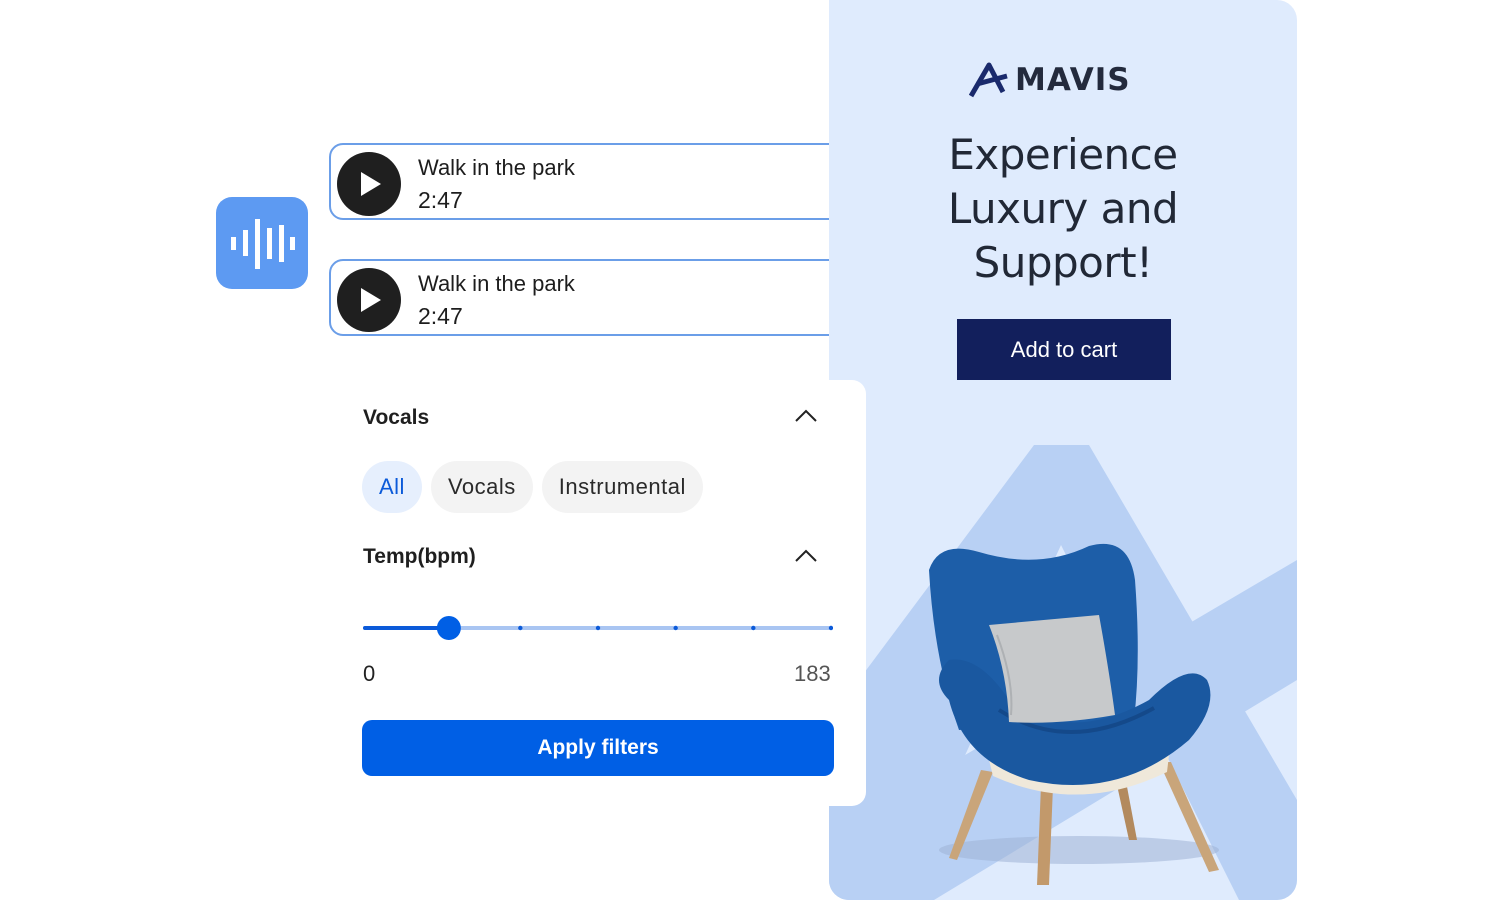 Image resolution: width=1504 pixels, height=902 pixels. Describe the element at coordinates (419, 556) in the screenshot. I see `tempo-section-title: Temp(bpm)` at that location.